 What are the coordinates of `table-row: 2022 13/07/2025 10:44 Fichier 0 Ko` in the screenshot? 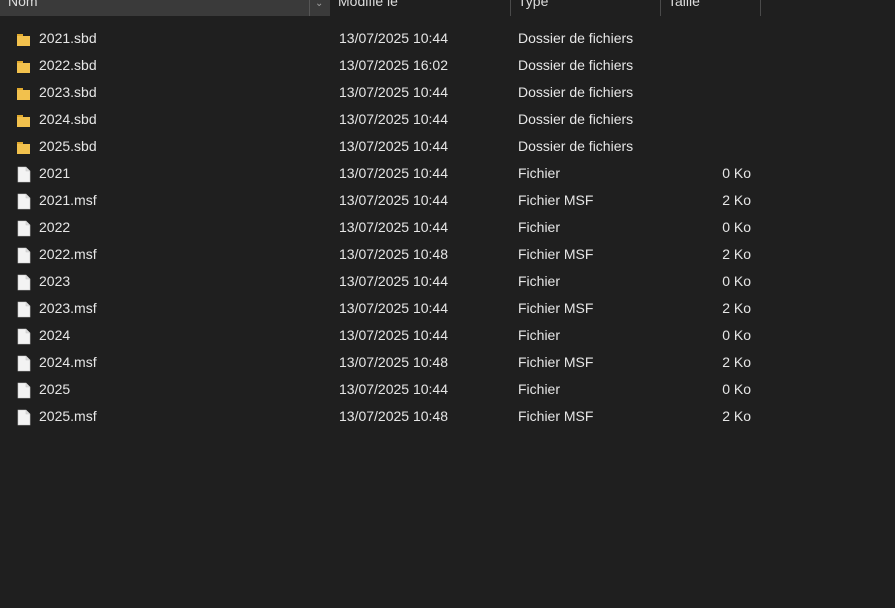 It's located at (447, 227).